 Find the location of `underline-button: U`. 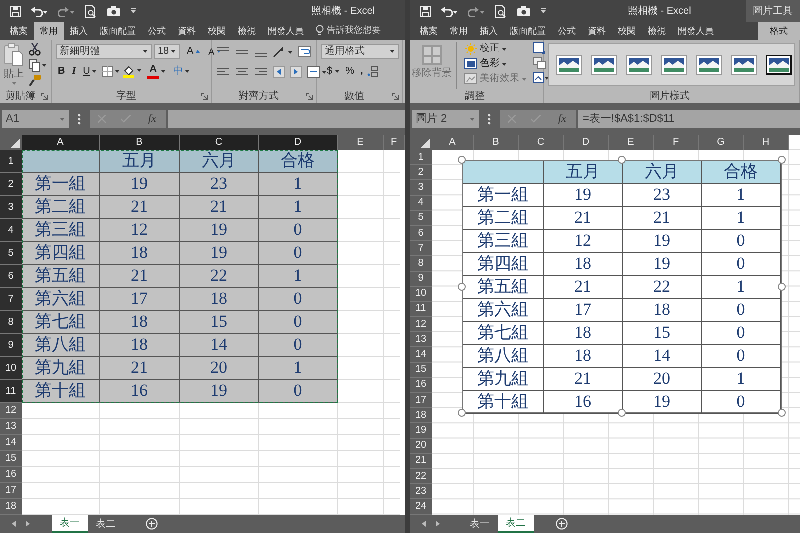

underline-button: U is located at coordinates (90, 71).